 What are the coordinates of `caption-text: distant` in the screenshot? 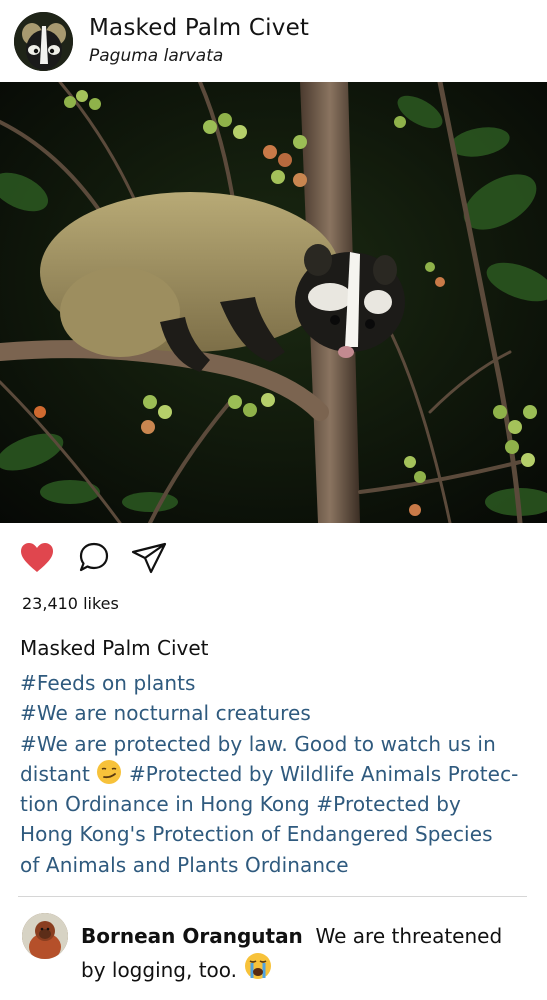 It's located at (55, 774).